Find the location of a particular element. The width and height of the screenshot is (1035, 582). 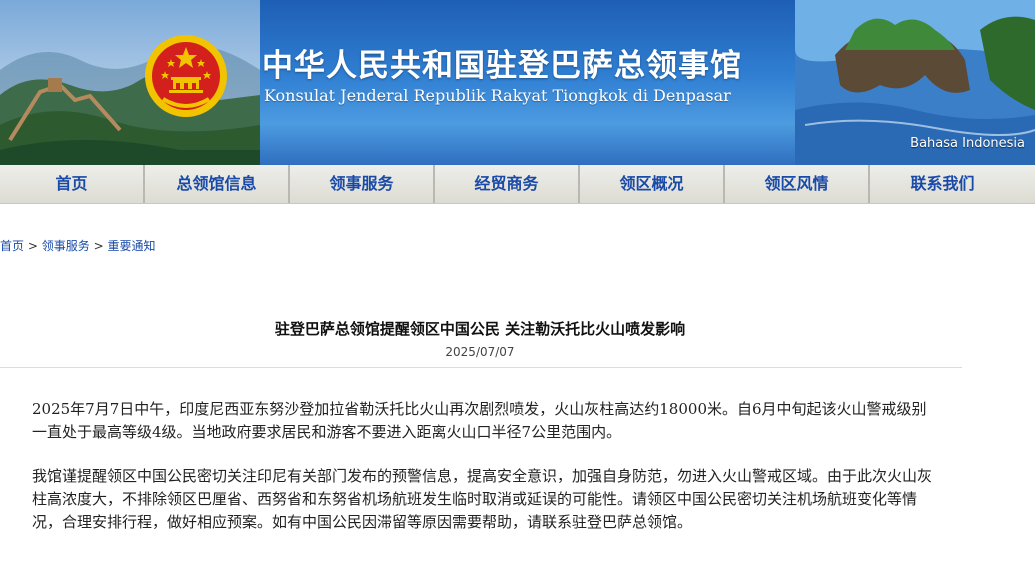

breadcrumb-home-link: 首页 is located at coordinates (12, 246).